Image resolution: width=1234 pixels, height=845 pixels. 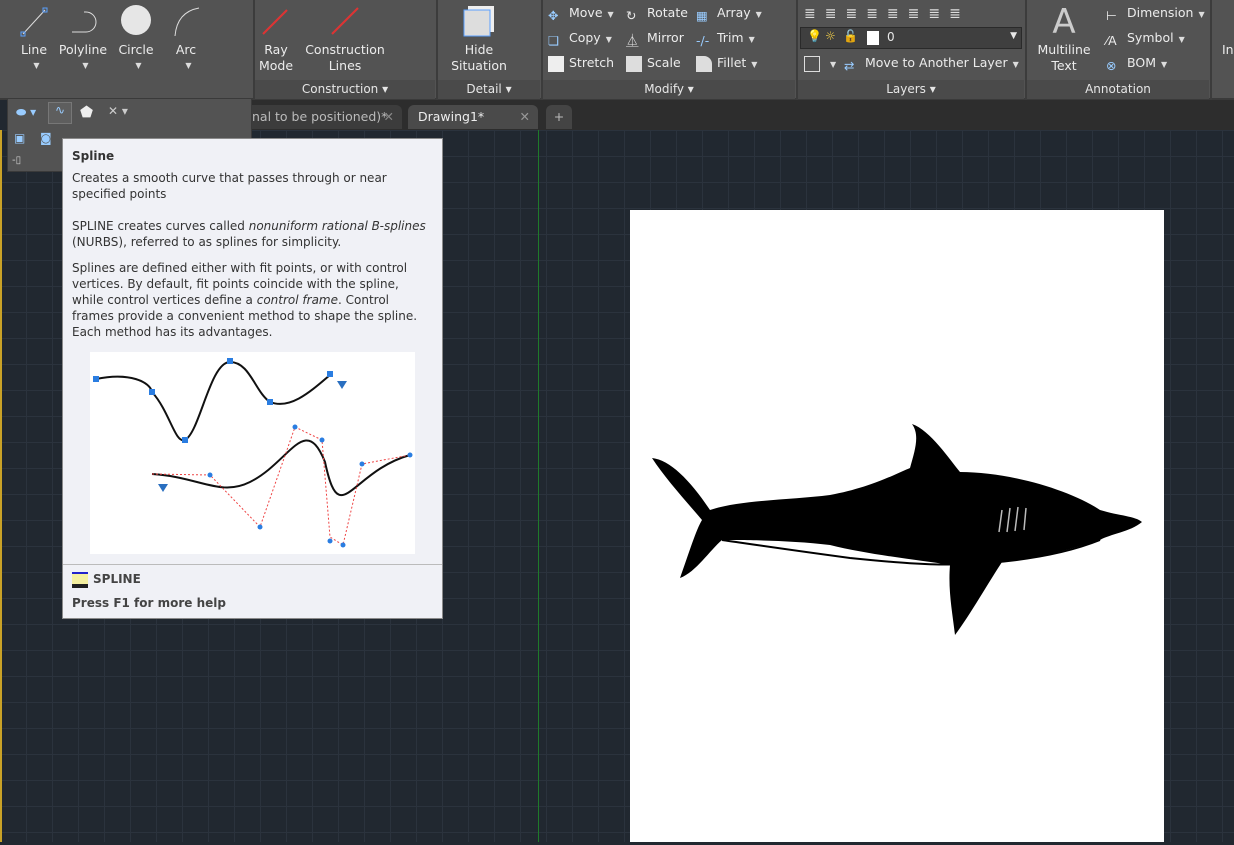 I want to click on line-button: Line ▼, so click(x=34, y=39).